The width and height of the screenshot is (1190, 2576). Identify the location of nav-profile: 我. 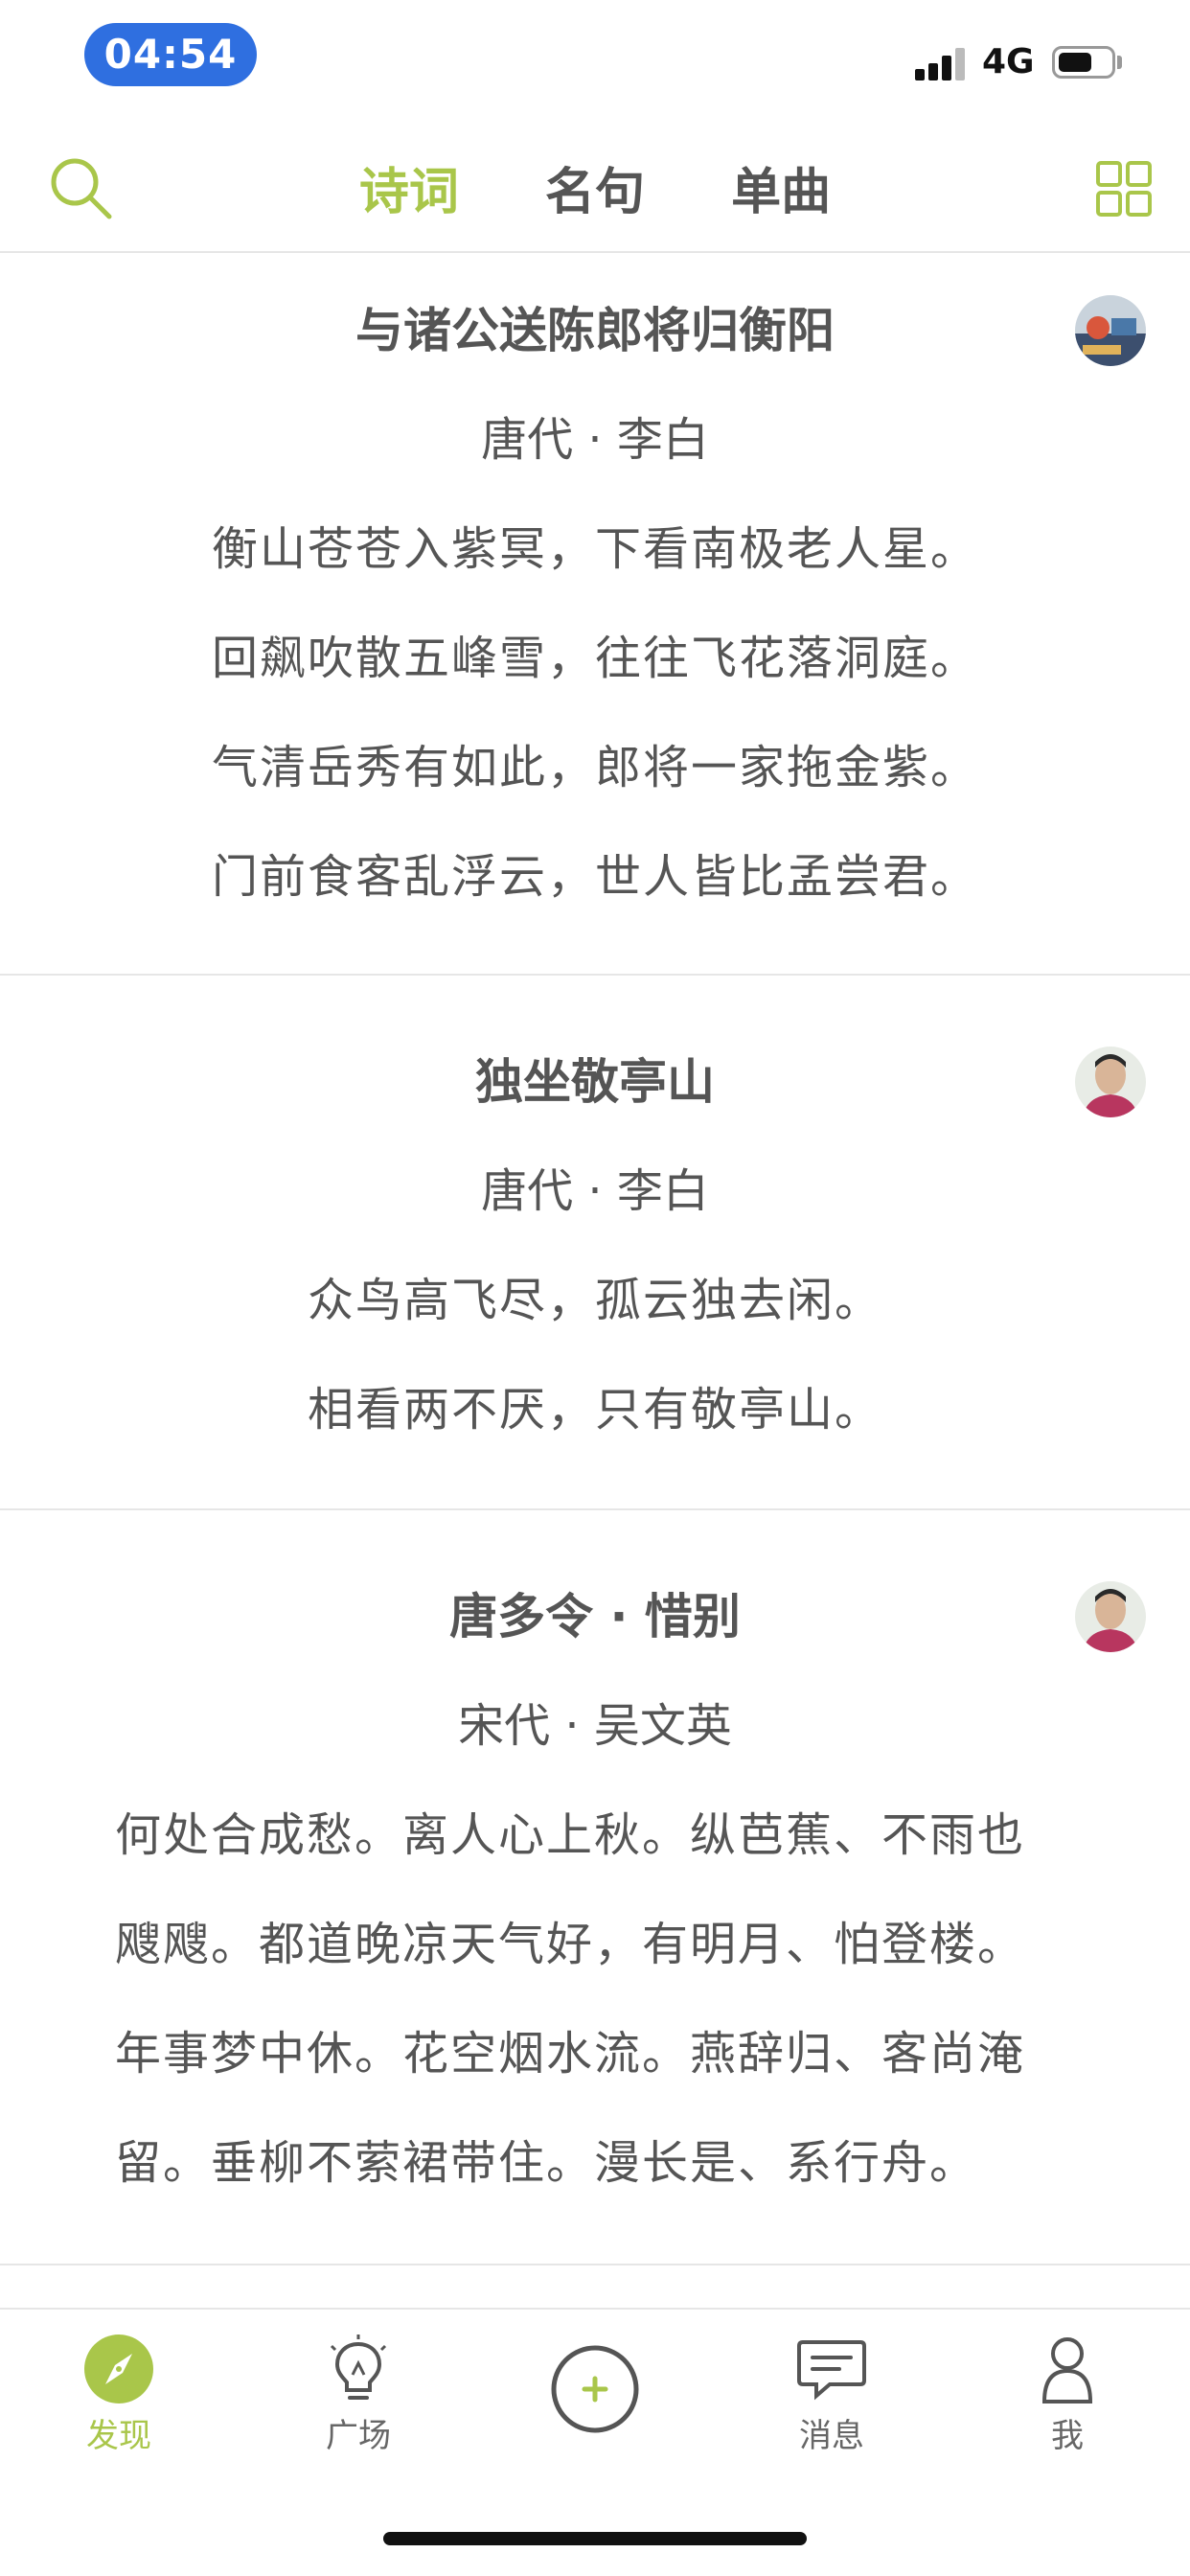
(1068, 2394).